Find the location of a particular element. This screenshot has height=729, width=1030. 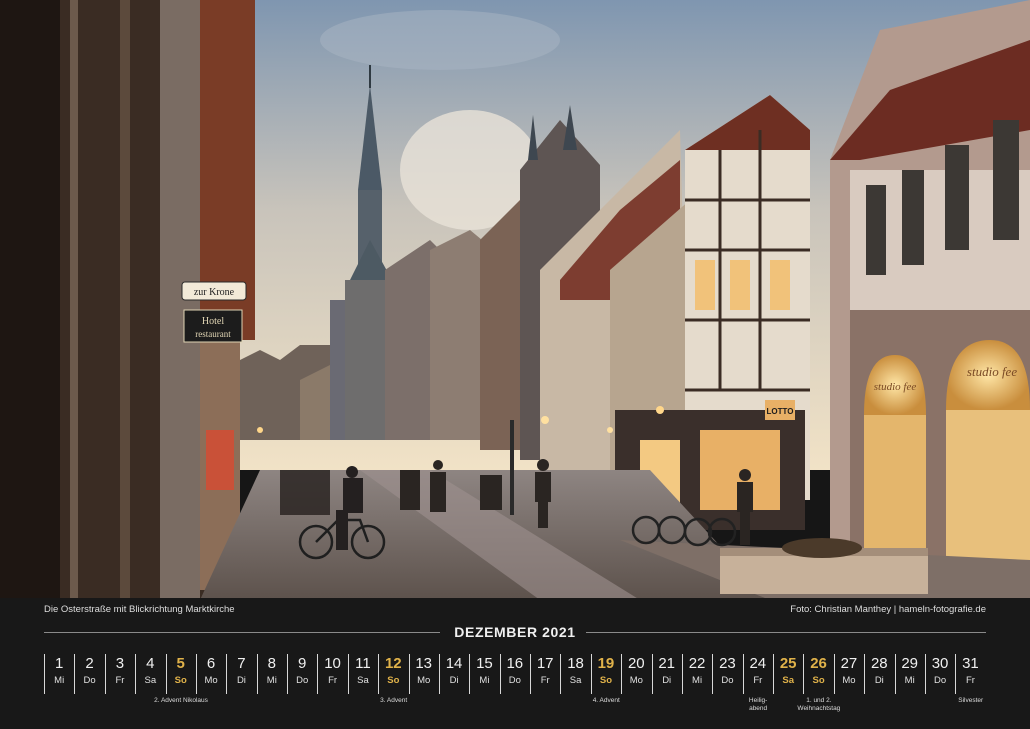

day-cell: 8 Mi is located at coordinates (271, 673).